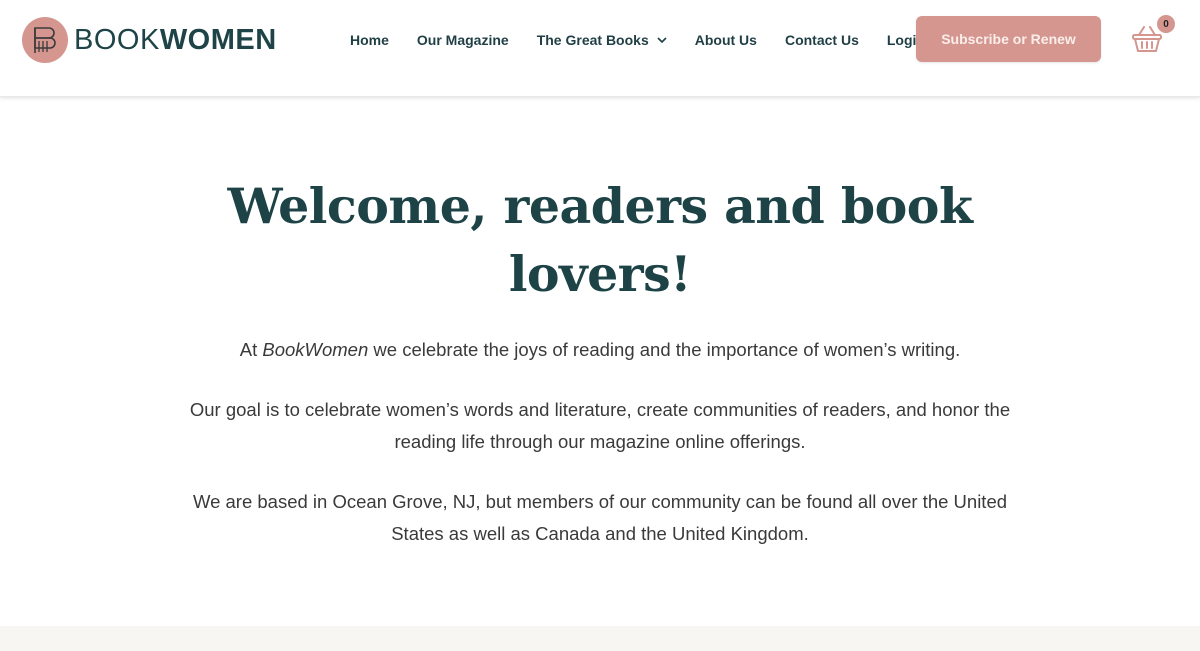 This screenshot has height=651, width=1200. I want to click on cart-count-badge: 0, so click(1166, 24).